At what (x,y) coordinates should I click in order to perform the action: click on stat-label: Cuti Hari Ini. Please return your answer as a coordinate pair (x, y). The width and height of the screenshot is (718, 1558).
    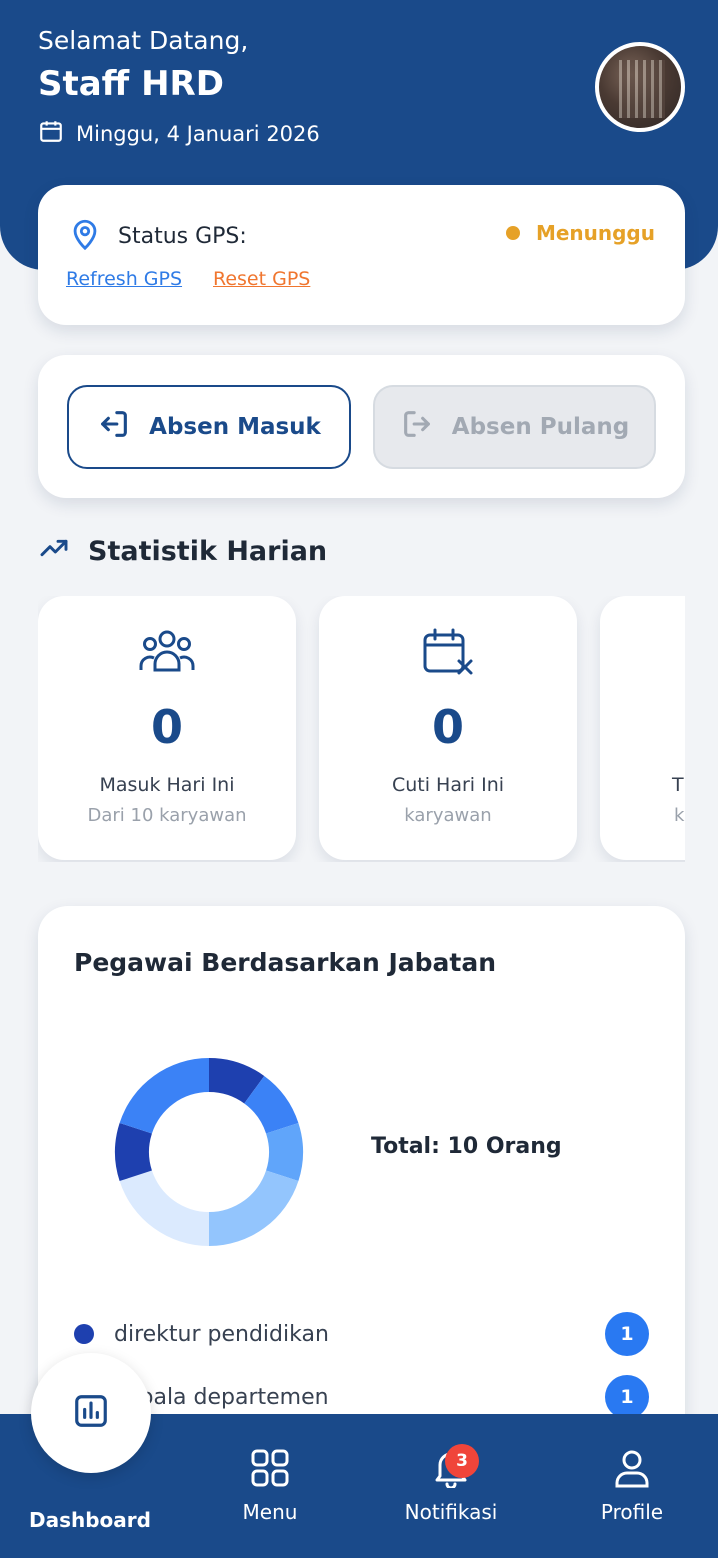
    Looking at the image, I should click on (448, 785).